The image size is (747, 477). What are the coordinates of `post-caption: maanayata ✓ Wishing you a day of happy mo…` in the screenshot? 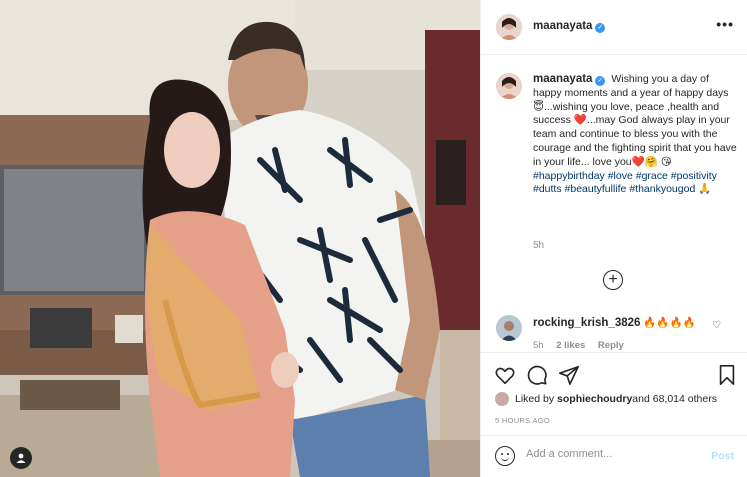 It's located at (635, 135).